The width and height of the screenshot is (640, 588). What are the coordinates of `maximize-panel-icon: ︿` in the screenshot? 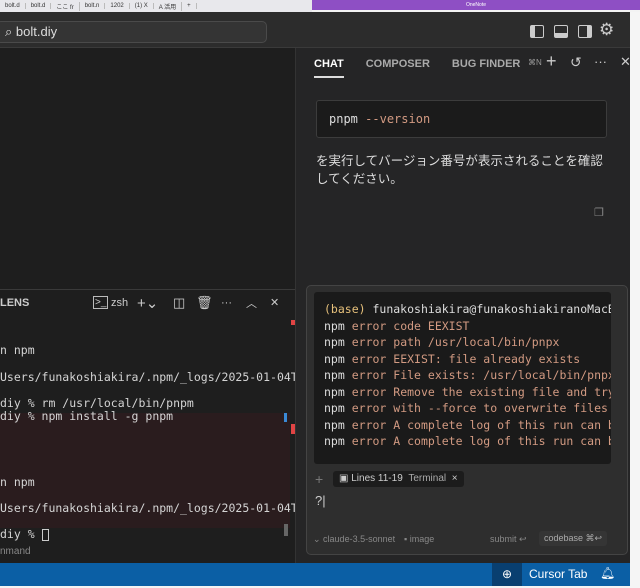 It's located at (251, 303).